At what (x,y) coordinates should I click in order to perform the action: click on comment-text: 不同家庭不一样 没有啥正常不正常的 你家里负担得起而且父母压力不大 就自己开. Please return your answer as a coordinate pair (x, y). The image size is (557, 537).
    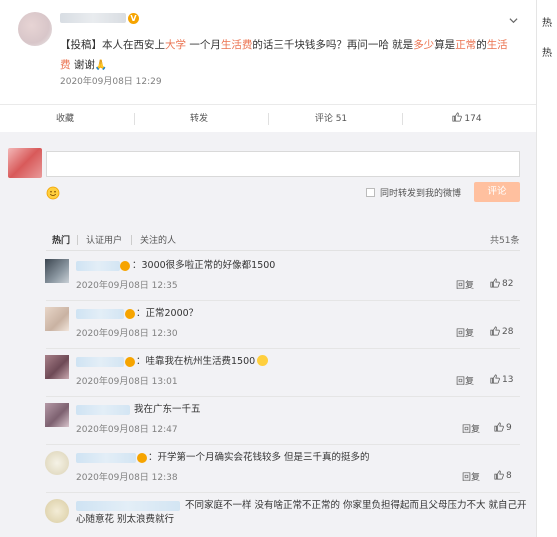
    Looking at the image, I should click on (356, 505).